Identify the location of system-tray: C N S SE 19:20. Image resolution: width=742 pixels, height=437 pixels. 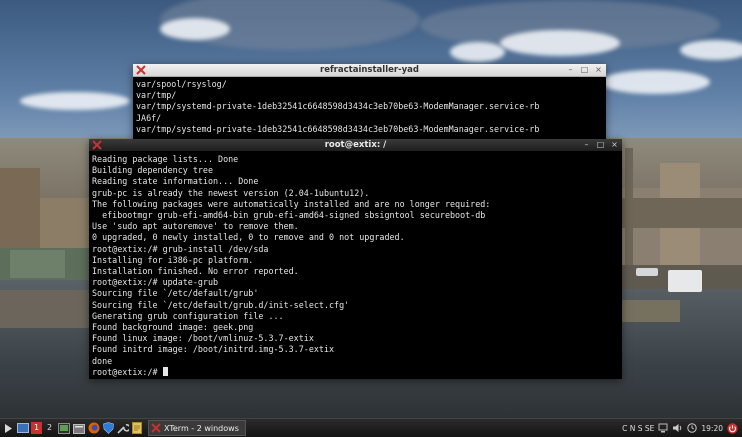
(682, 428).